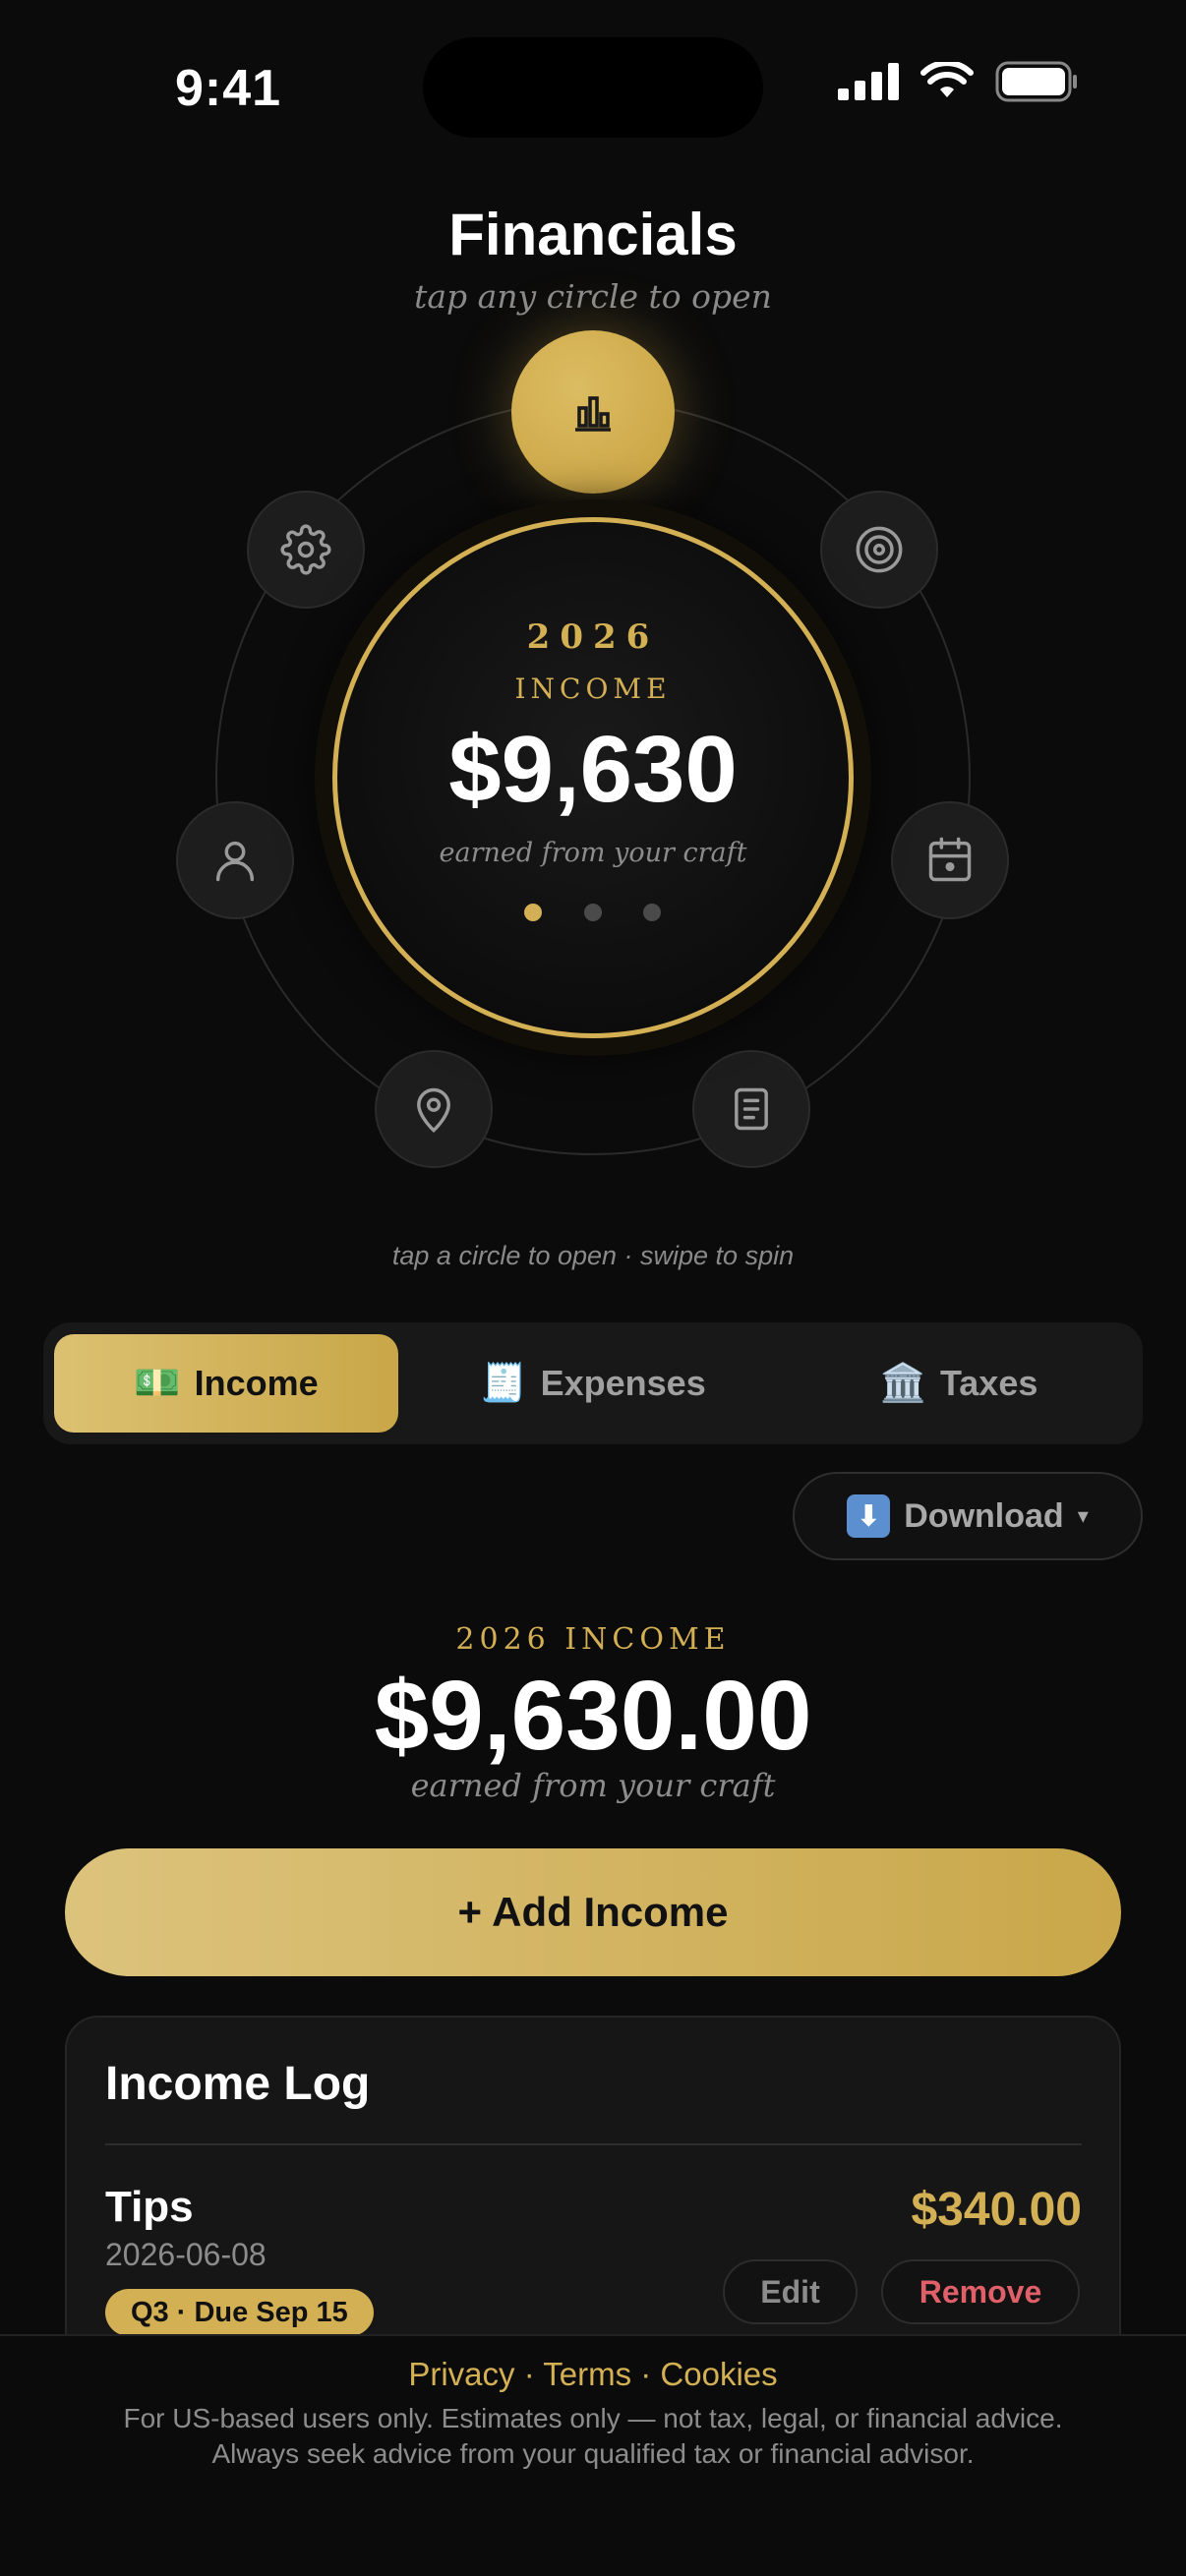  Describe the element at coordinates (149, 2207) in the screenshot. I see `entry-name: Tips` at that location.